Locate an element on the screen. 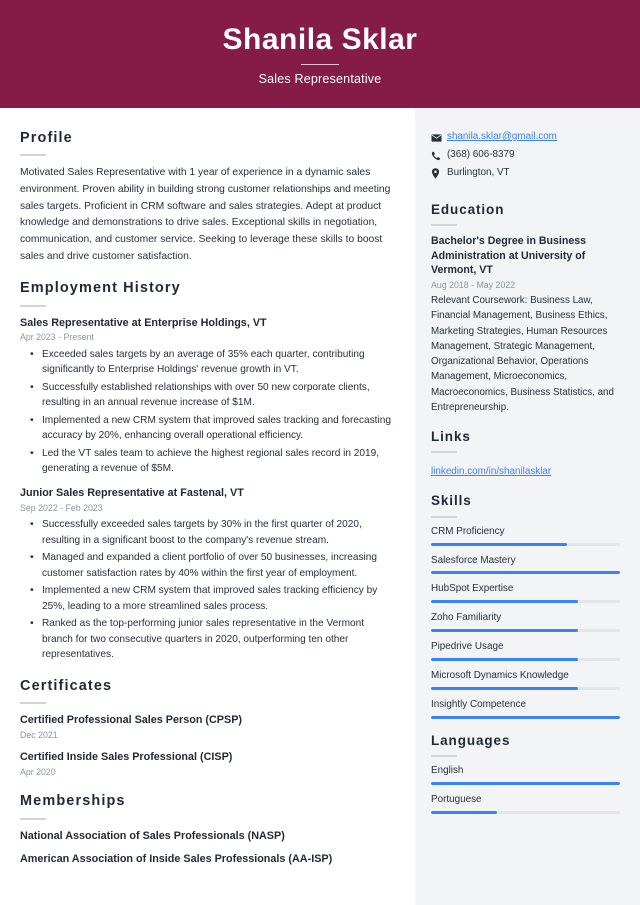  contact-email-row: shanila.sklar@gmail.com is located at coordinates (525, 137).